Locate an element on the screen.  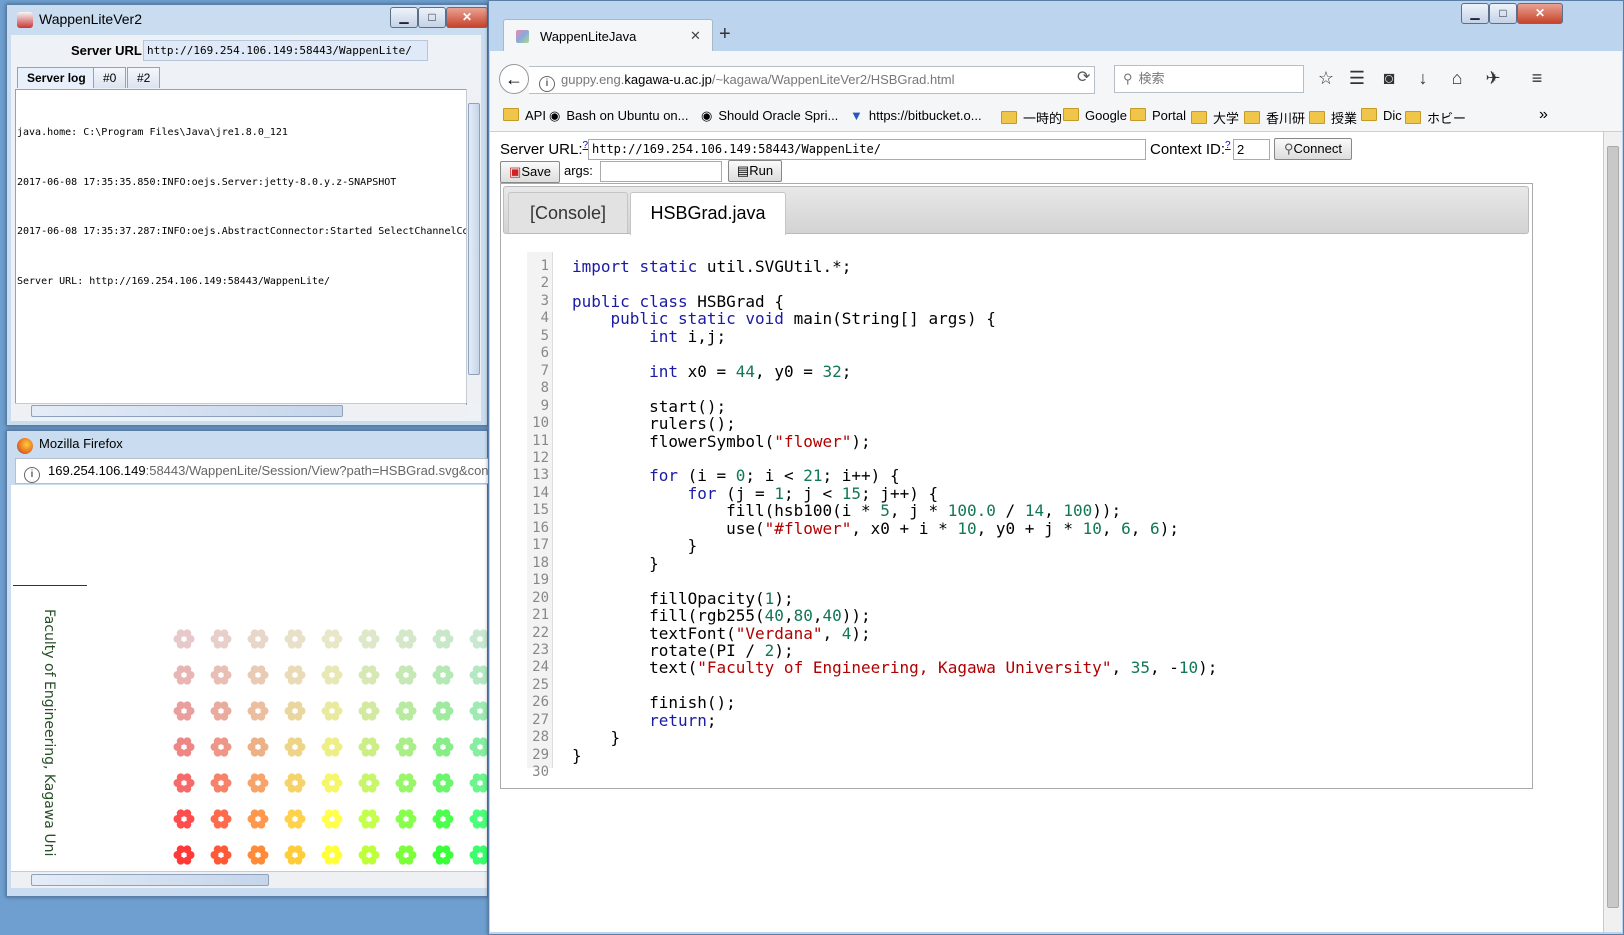
plug-icon: ⚲ is located at coordinates (1289, 148).